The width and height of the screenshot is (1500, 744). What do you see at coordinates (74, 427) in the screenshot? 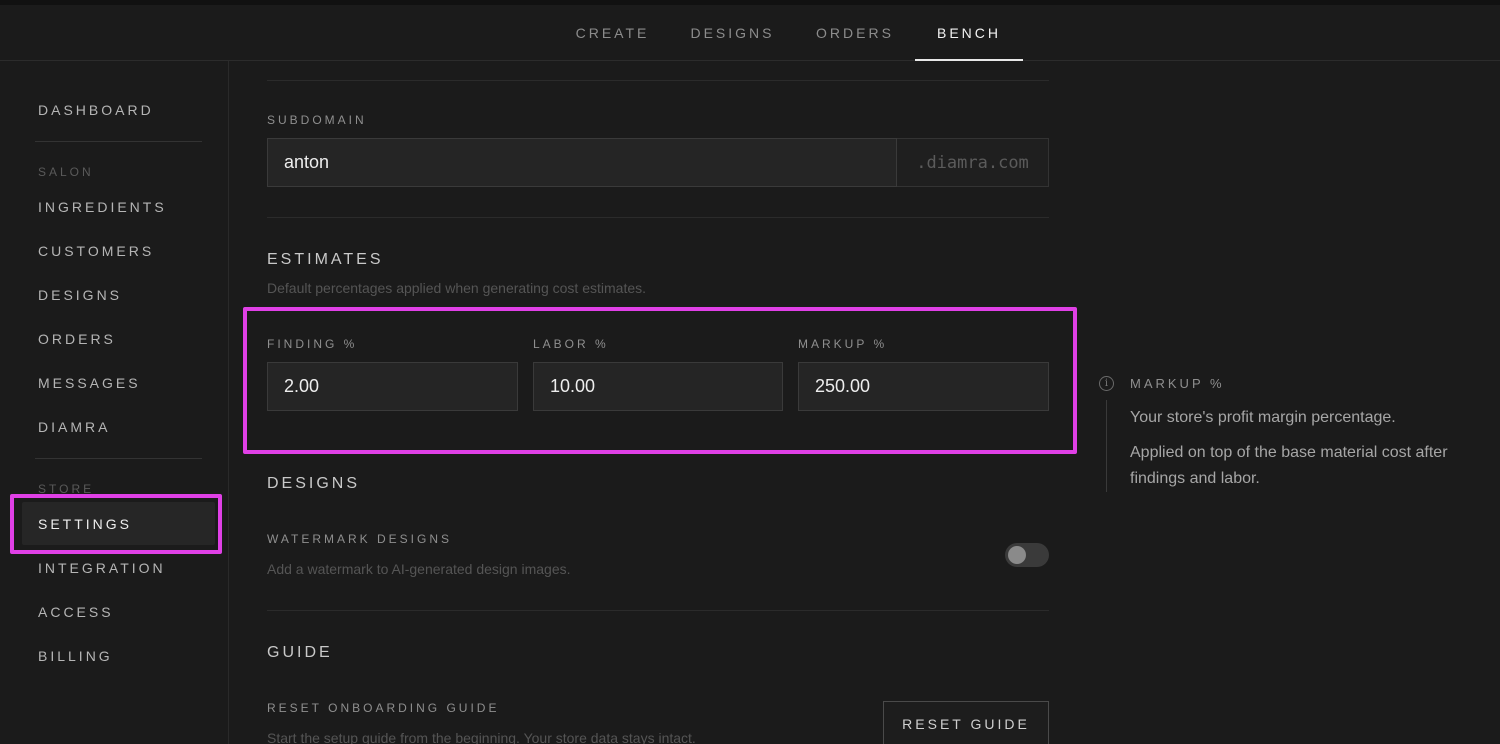
I see `sidebar-item-diamra: DIAMRA` at bounding box center [74, 427].